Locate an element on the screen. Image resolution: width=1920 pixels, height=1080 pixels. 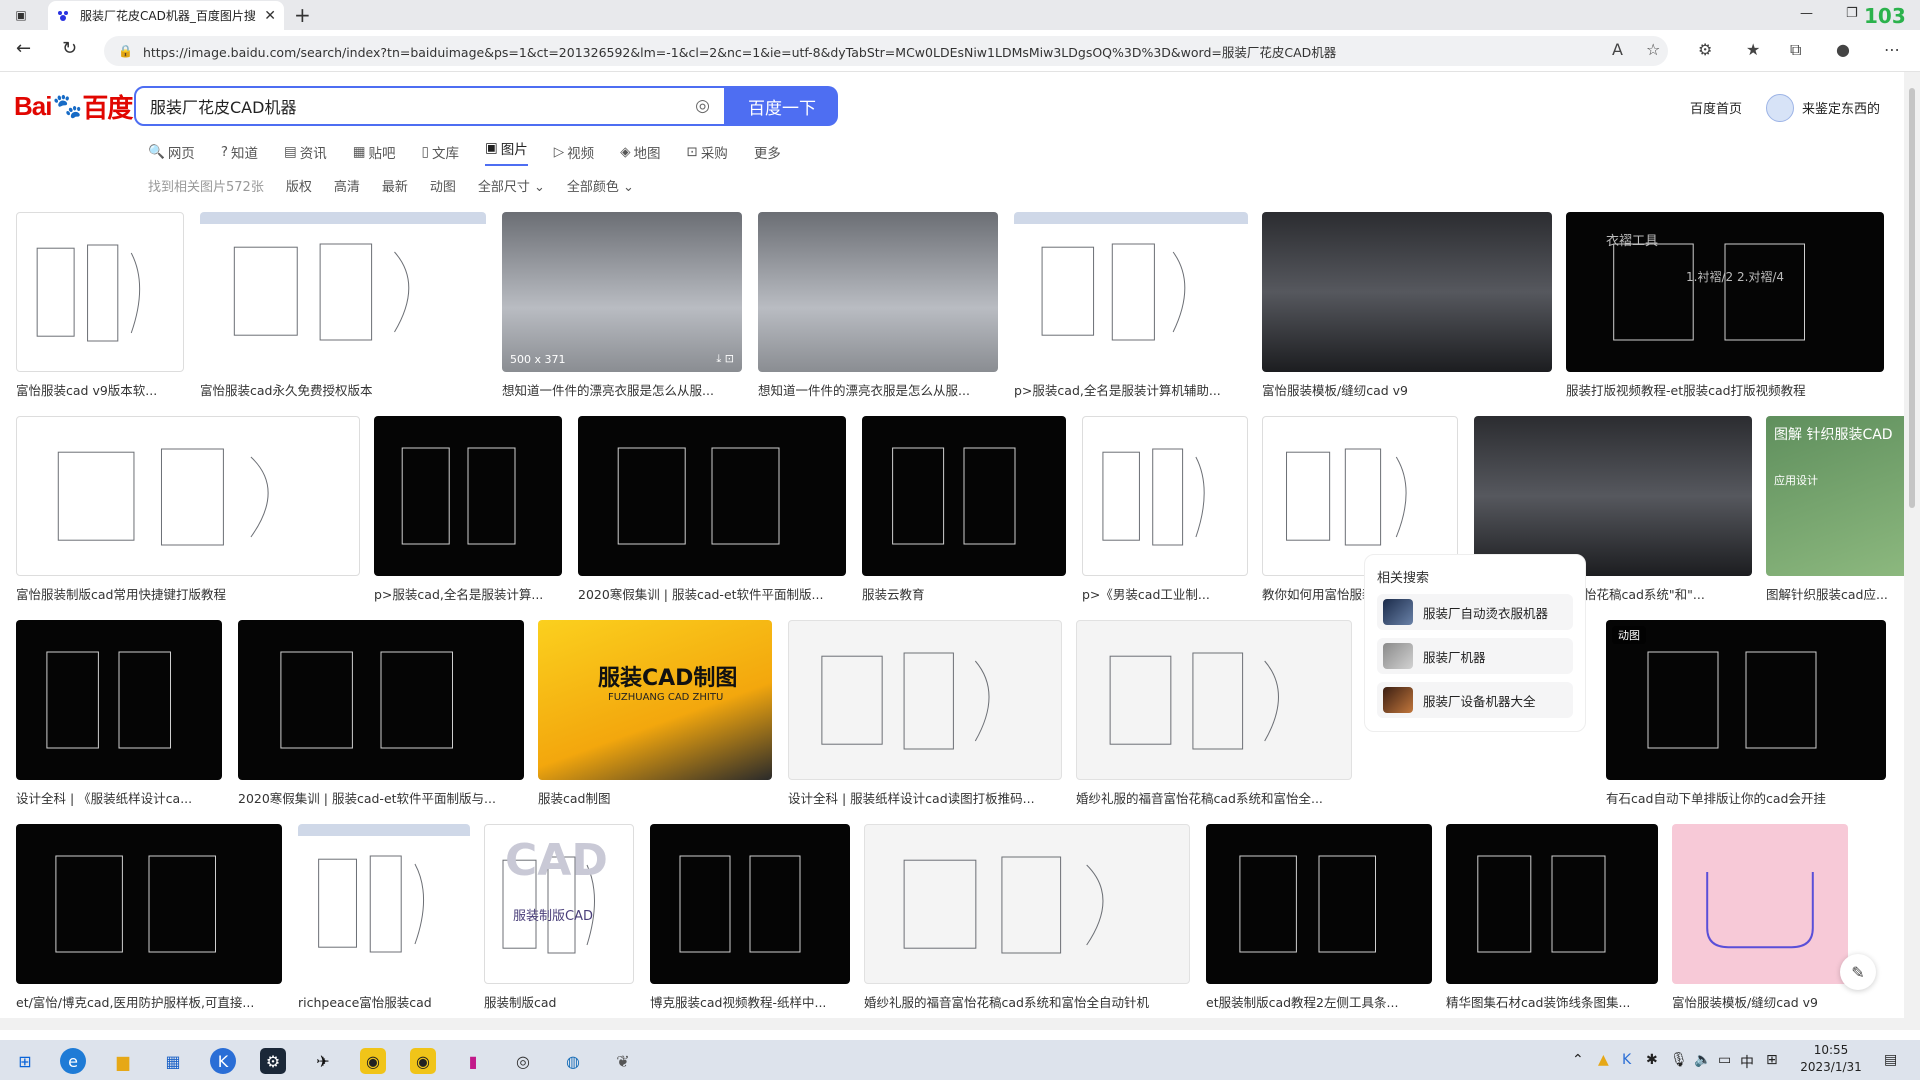
tab-zhidao: ? 知道 is located at coordinates (239, 152).